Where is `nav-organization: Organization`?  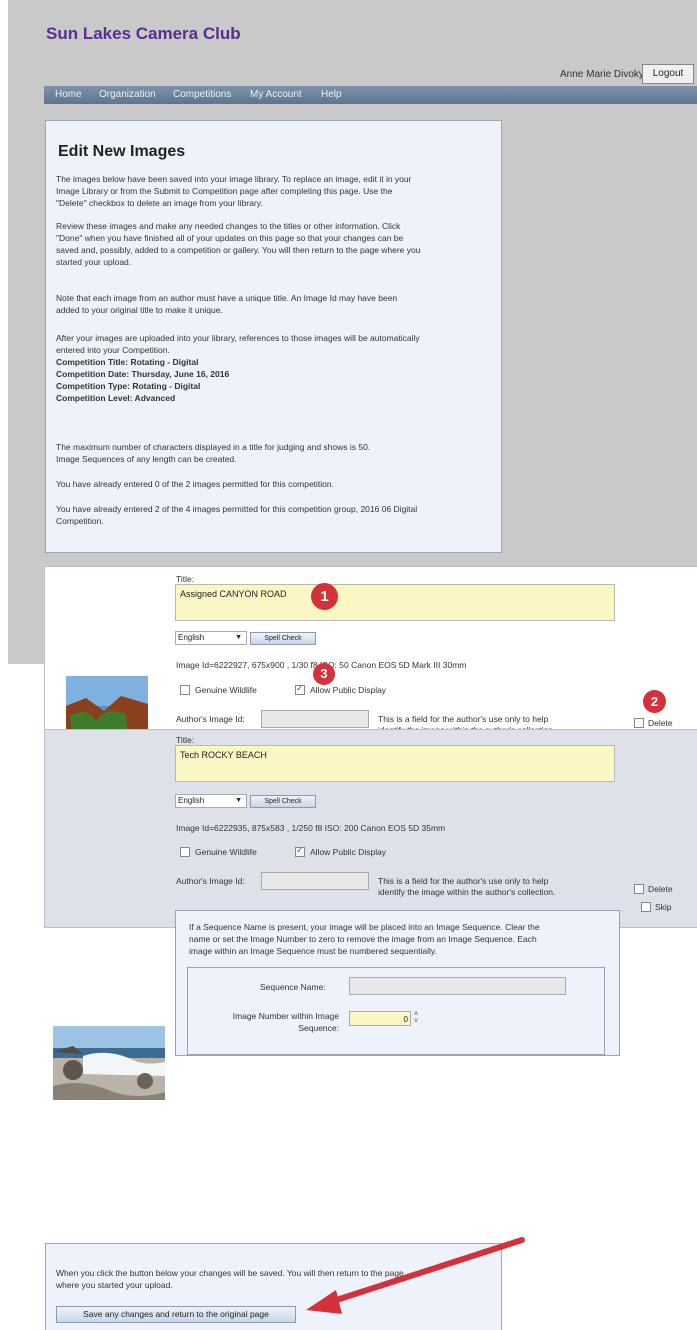 nav-organization: Organization is located at coordinates (127, 94).